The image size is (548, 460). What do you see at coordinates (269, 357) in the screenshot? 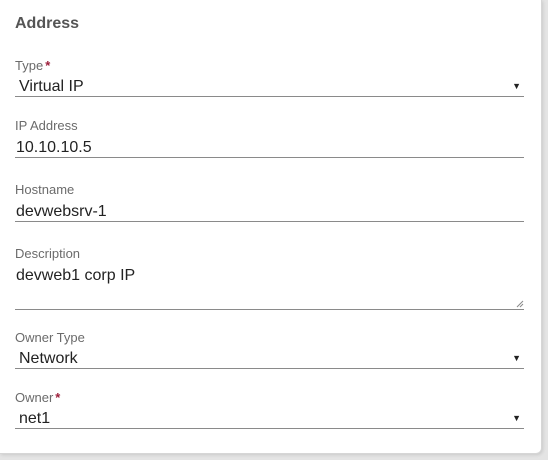
I see `owner-type-select: Network ▼` at bounding box center [269, 357].